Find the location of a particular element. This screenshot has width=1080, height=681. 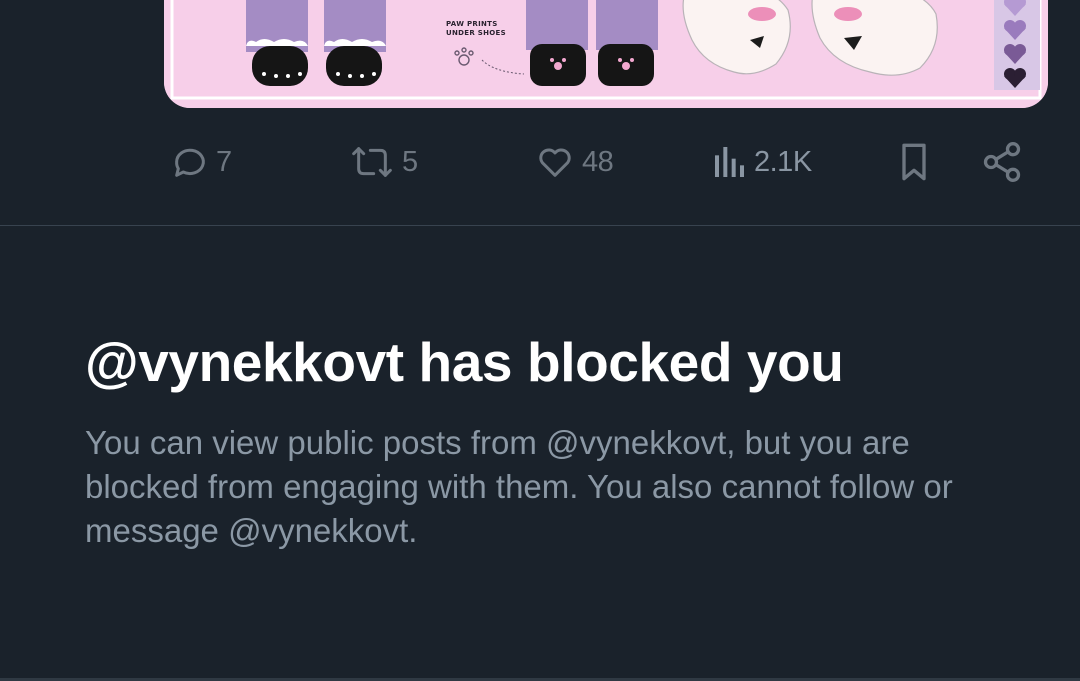

media-caption: PAW PRINTS UNDER SHOES is located at coordinates (485, 29).